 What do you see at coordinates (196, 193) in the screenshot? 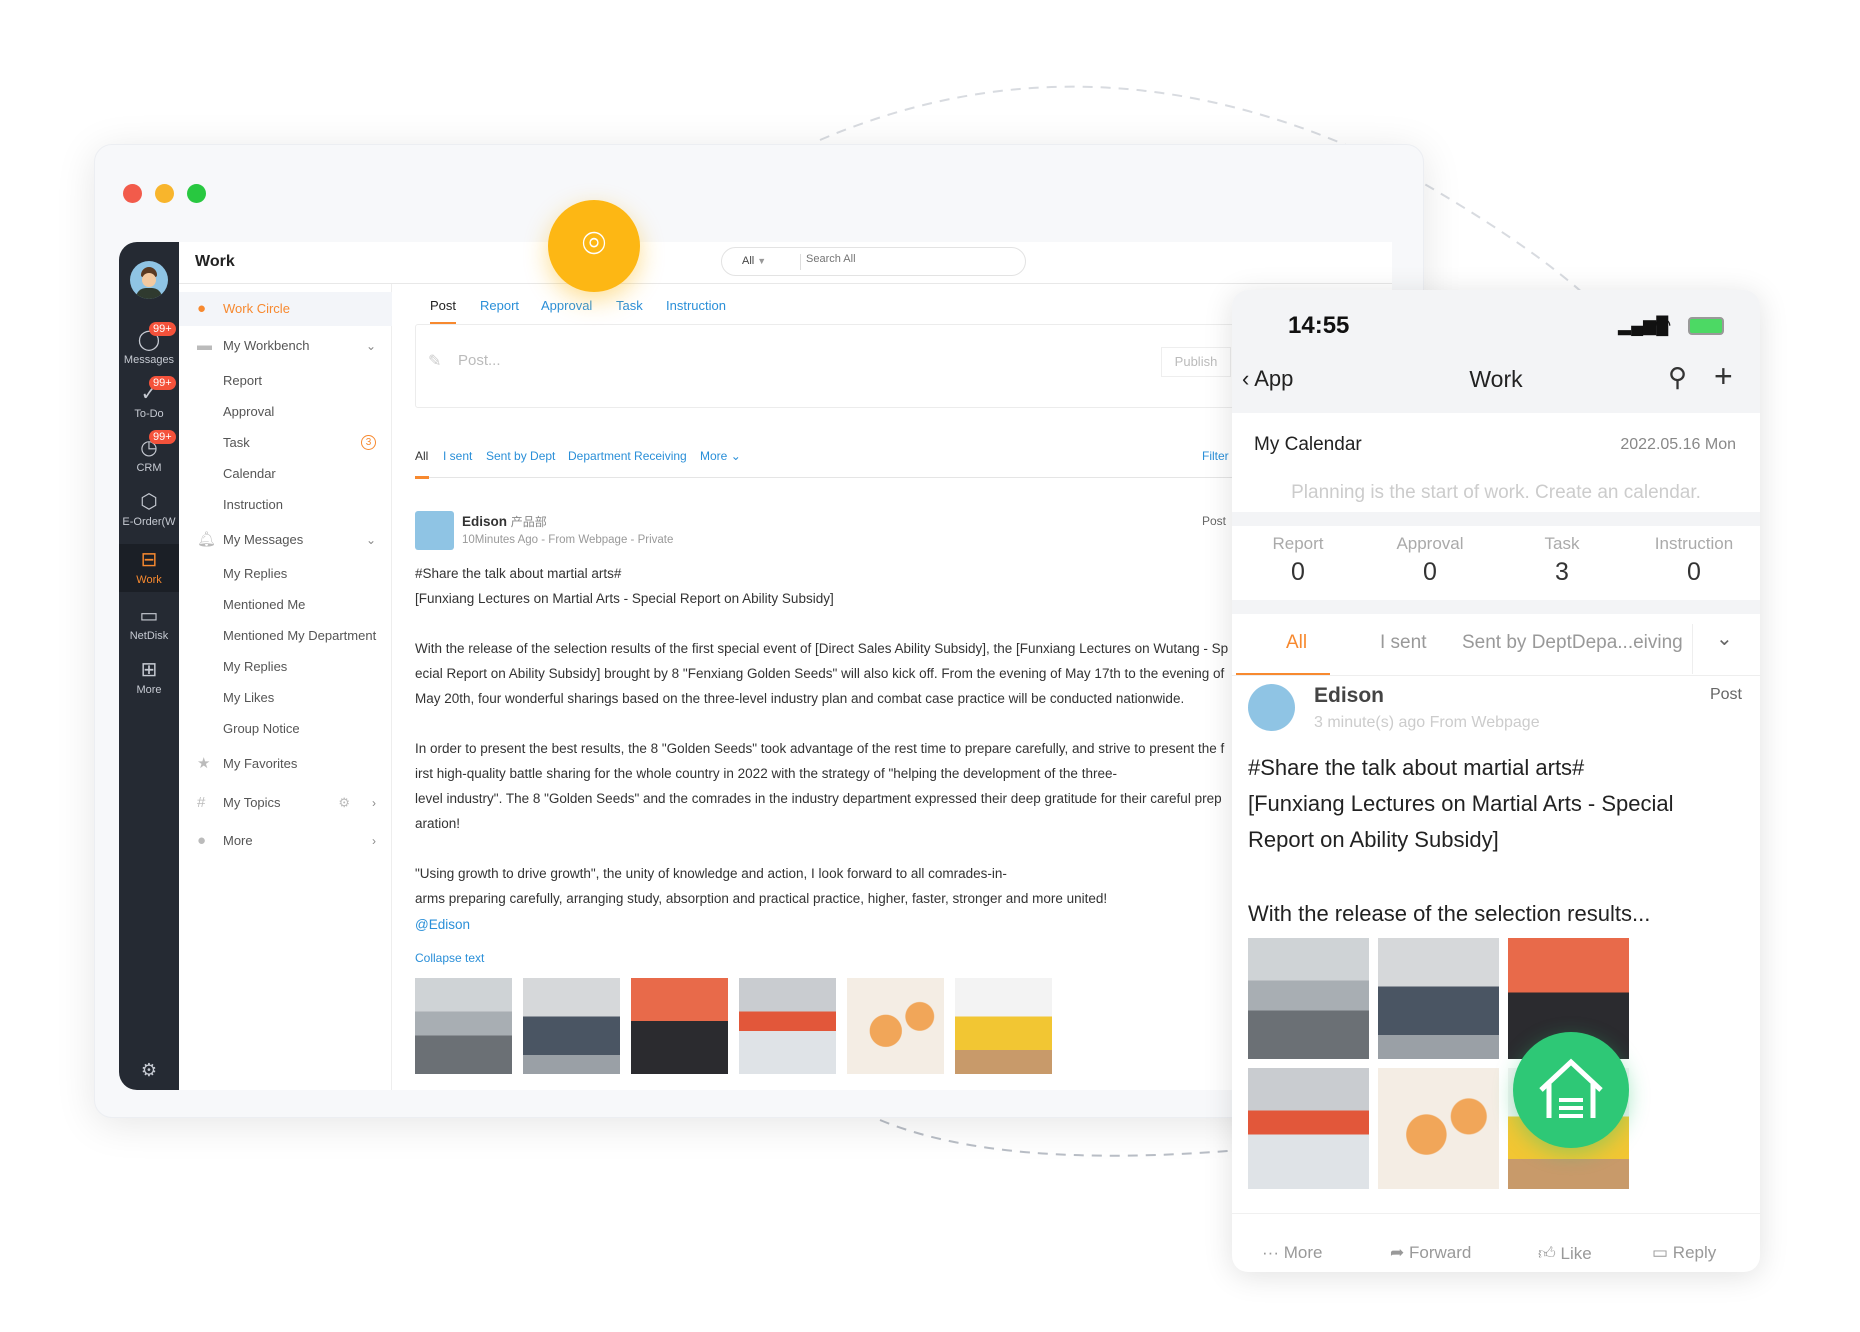
I see `maximize-window-button` at bounding box center [196, 193].